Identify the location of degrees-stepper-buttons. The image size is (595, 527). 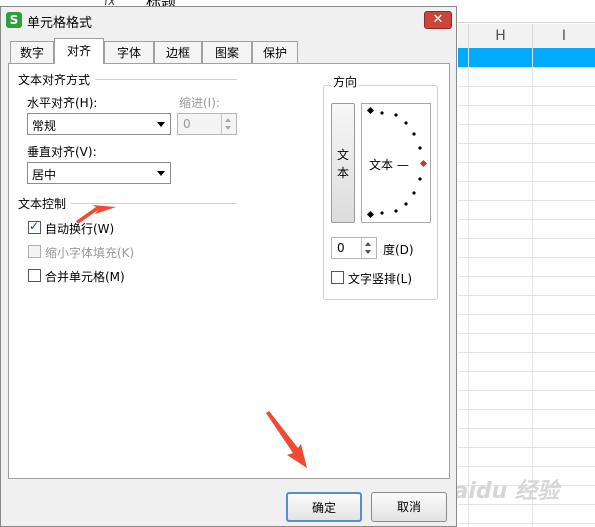
(368, 248).